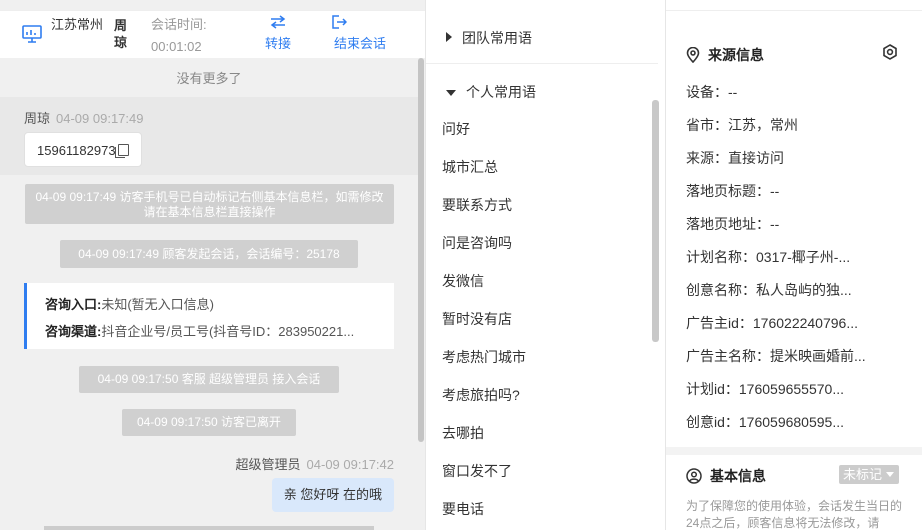  What do you see at coordinates (869, 474) in the screenshot?
I see `tag-dropdown: 未标记` at bounding box center [869, 474].